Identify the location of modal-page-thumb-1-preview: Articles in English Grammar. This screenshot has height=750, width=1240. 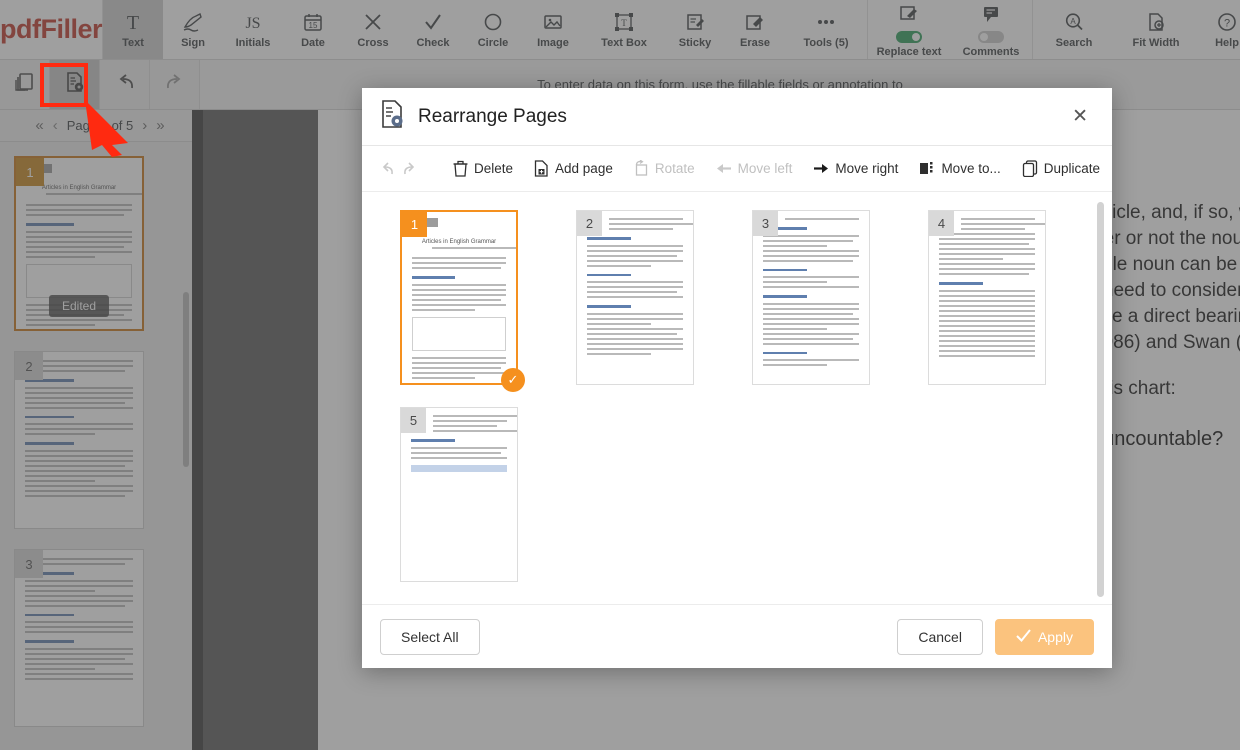
(459, 297).